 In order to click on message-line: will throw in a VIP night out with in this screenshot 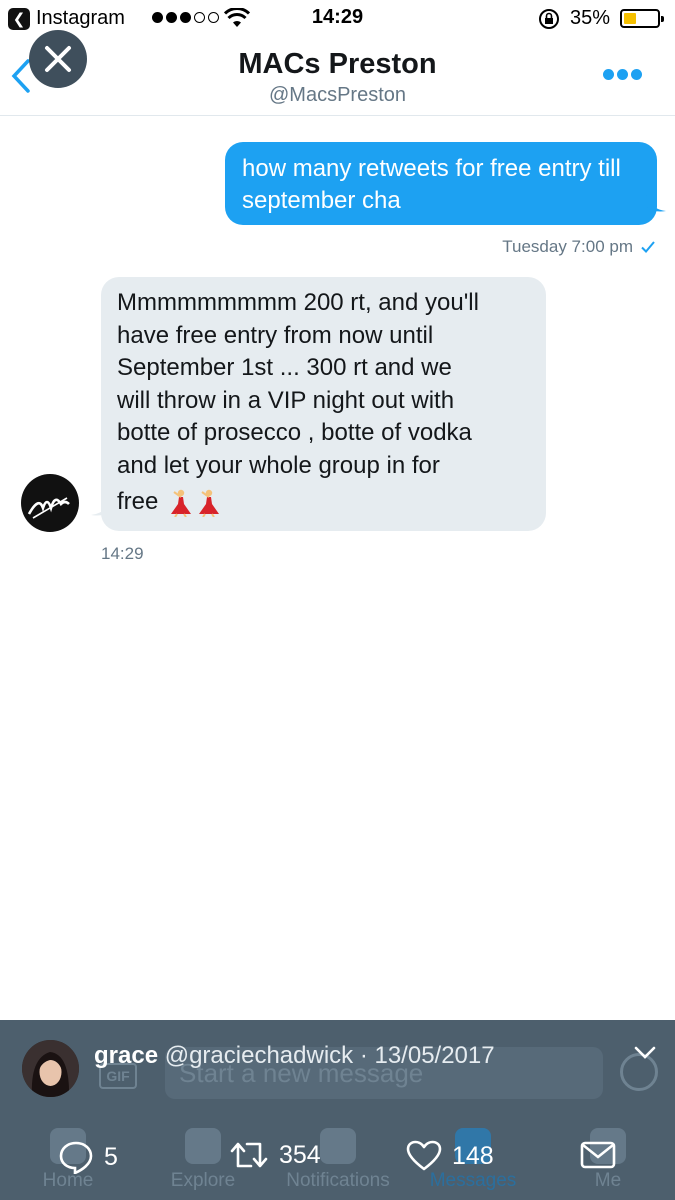, I will do `click(286, 400)`.